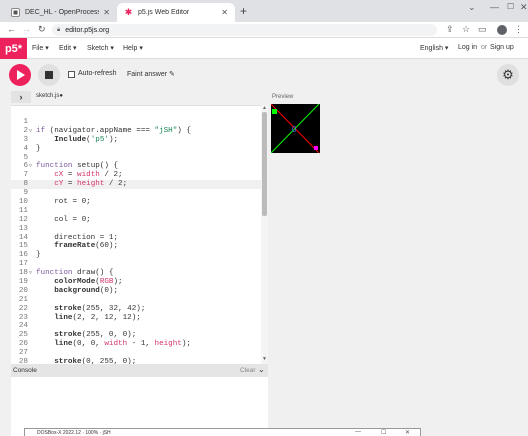 This screenshot has width=528, height=436. Describe the element at coordinates (113, 130) in the screenshot. I see `line-text: if (navigator.appName === "jSH") {` at that location.